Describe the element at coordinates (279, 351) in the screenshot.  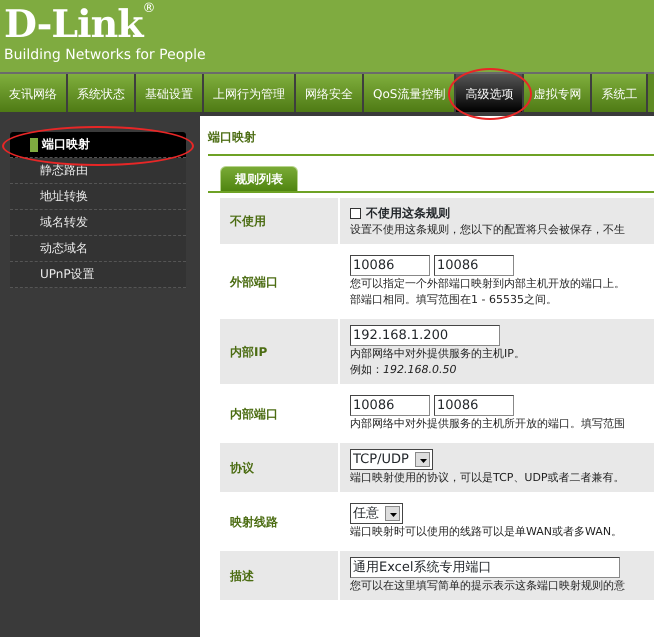
I see `field-label: 内部IP` at that location.